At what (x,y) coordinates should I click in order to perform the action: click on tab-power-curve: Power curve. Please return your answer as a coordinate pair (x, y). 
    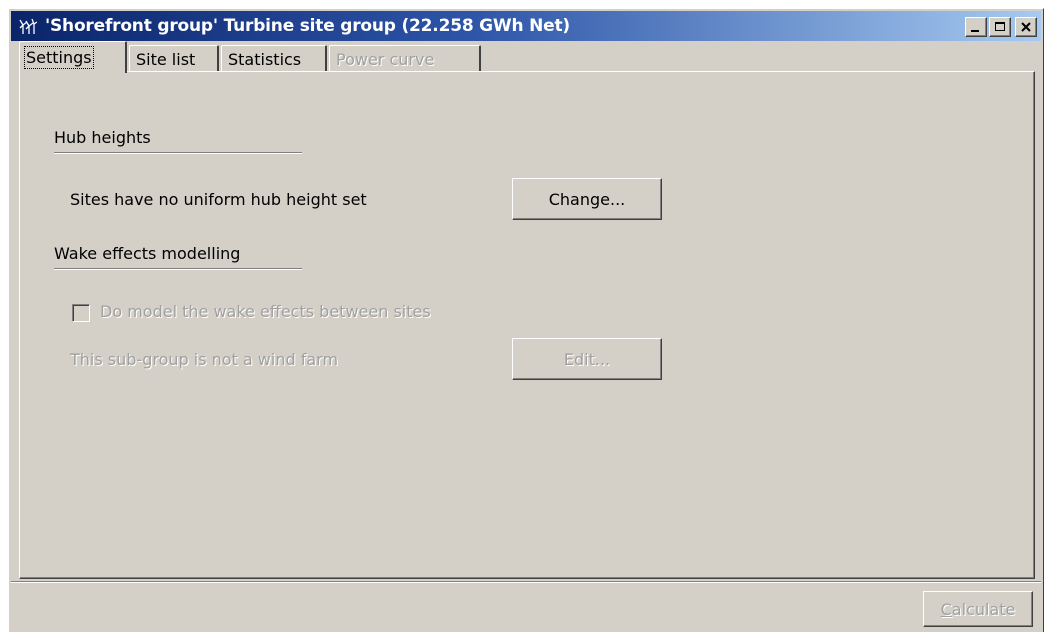
    Looking at the image, I should click on (405, 58).